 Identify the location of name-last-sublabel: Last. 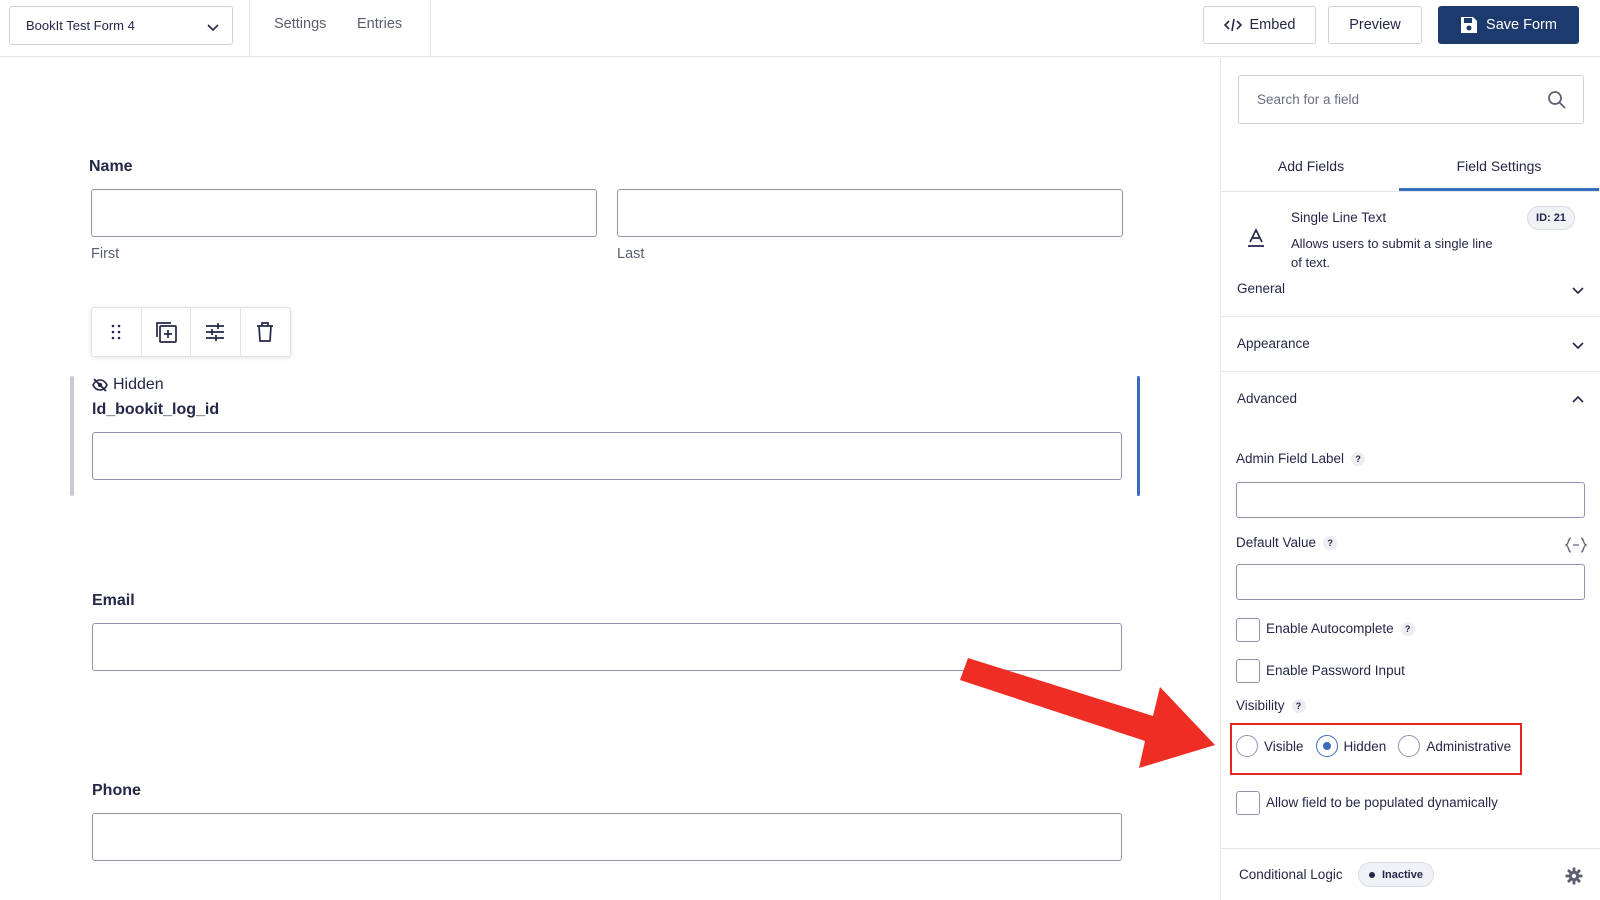
(631, 254).